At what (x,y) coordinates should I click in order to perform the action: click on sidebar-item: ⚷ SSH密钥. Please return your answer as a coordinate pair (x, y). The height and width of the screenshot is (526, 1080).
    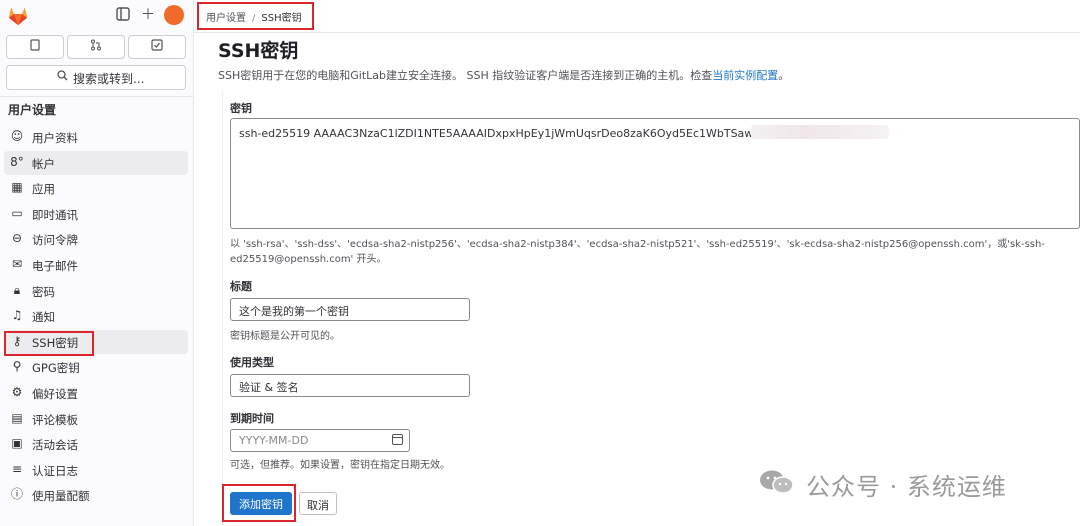
    Looking at the image, I should click on (96, 341).